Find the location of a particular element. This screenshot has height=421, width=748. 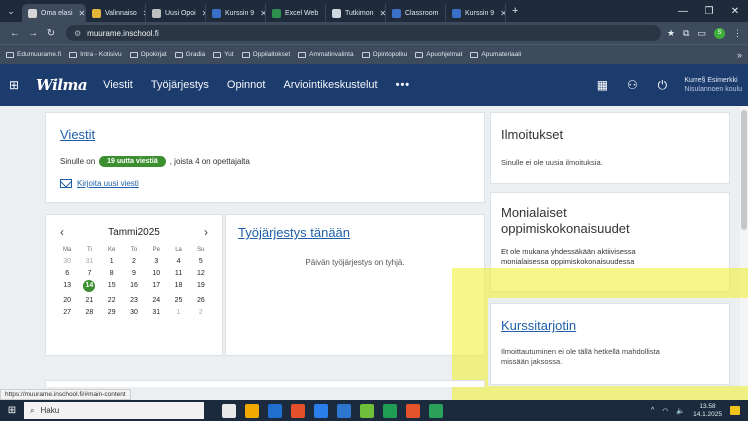

browser-tab: Excel Web✕ is located at coordinates (296, 13).